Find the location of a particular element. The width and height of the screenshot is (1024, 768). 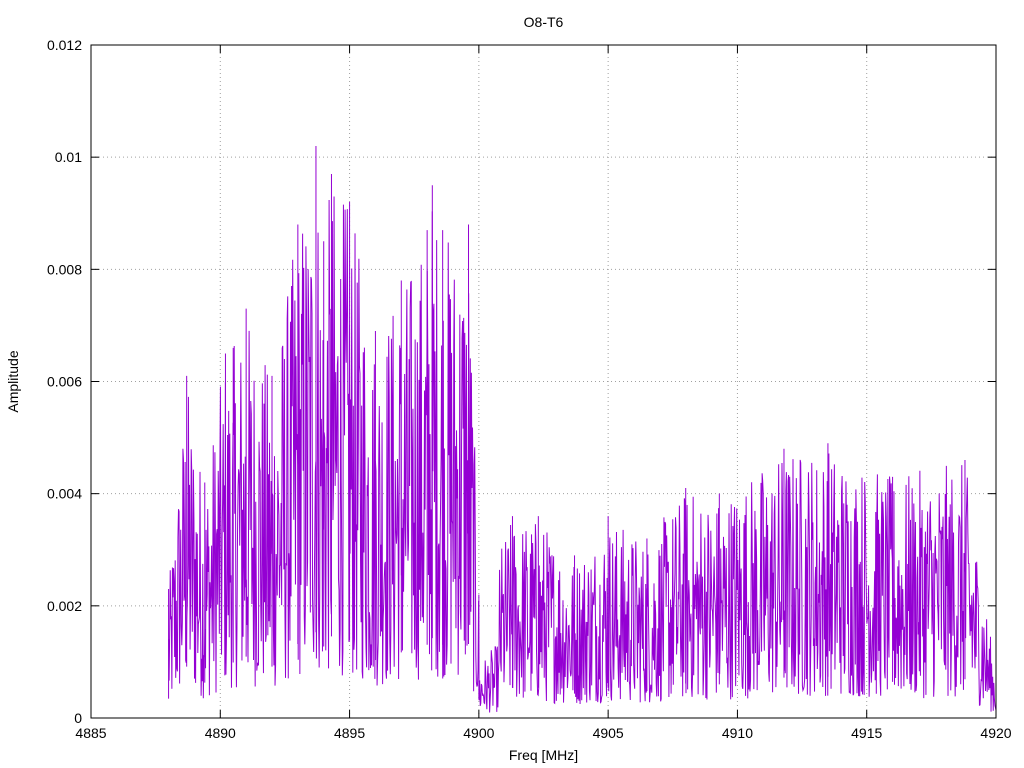

y-tick-label: 0.002 is located at coordinates (64, 606).